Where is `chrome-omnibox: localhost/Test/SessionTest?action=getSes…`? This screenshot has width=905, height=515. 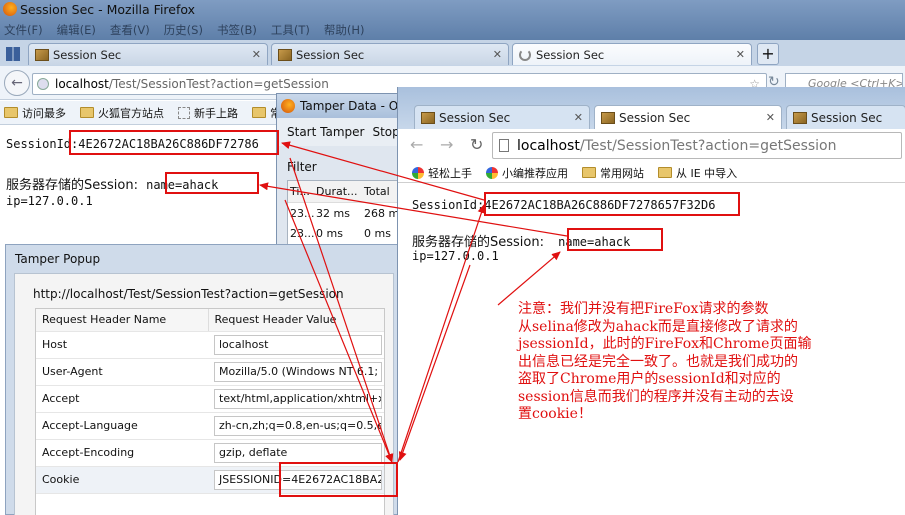 chrome-omnibox: localhost/Test/SessionTest?action=getSes… is located at coordinates (697, 145).